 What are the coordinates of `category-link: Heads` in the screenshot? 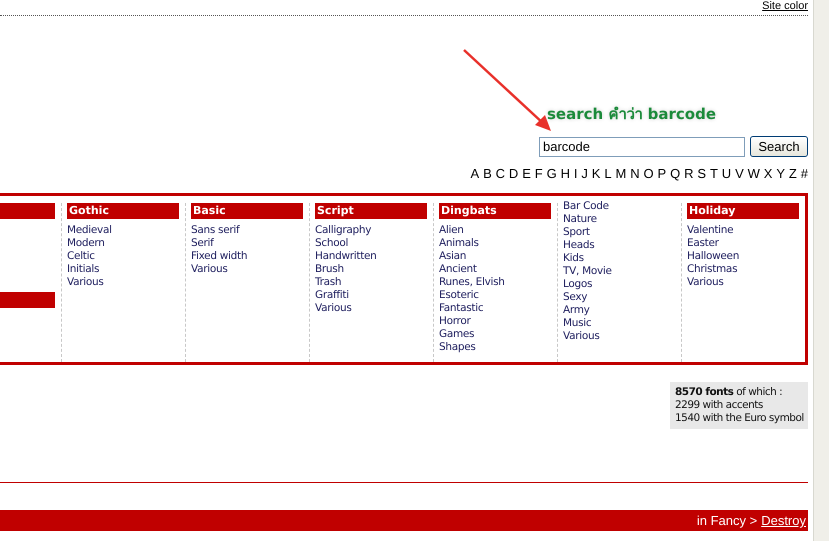 It's located at (619, 245).